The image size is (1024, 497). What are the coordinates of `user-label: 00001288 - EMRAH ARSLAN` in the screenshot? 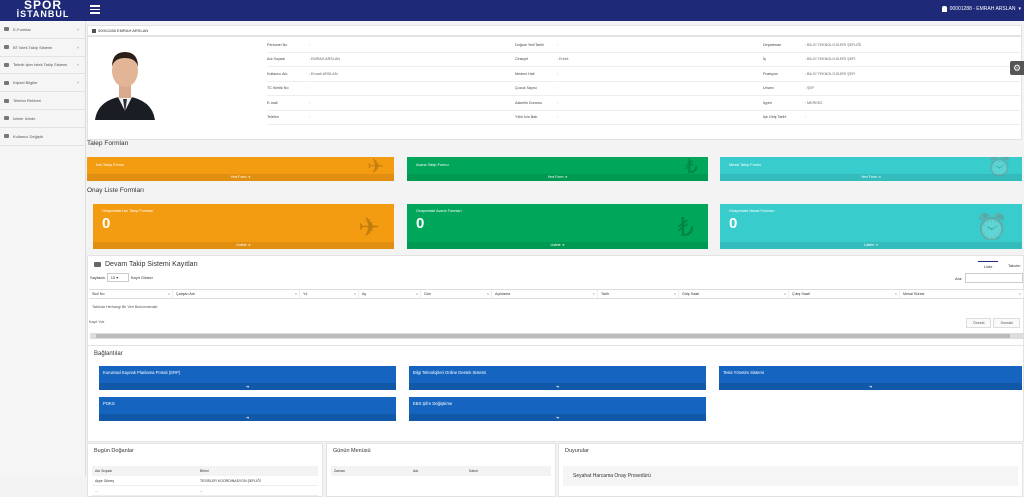 It's located at (982, 9).